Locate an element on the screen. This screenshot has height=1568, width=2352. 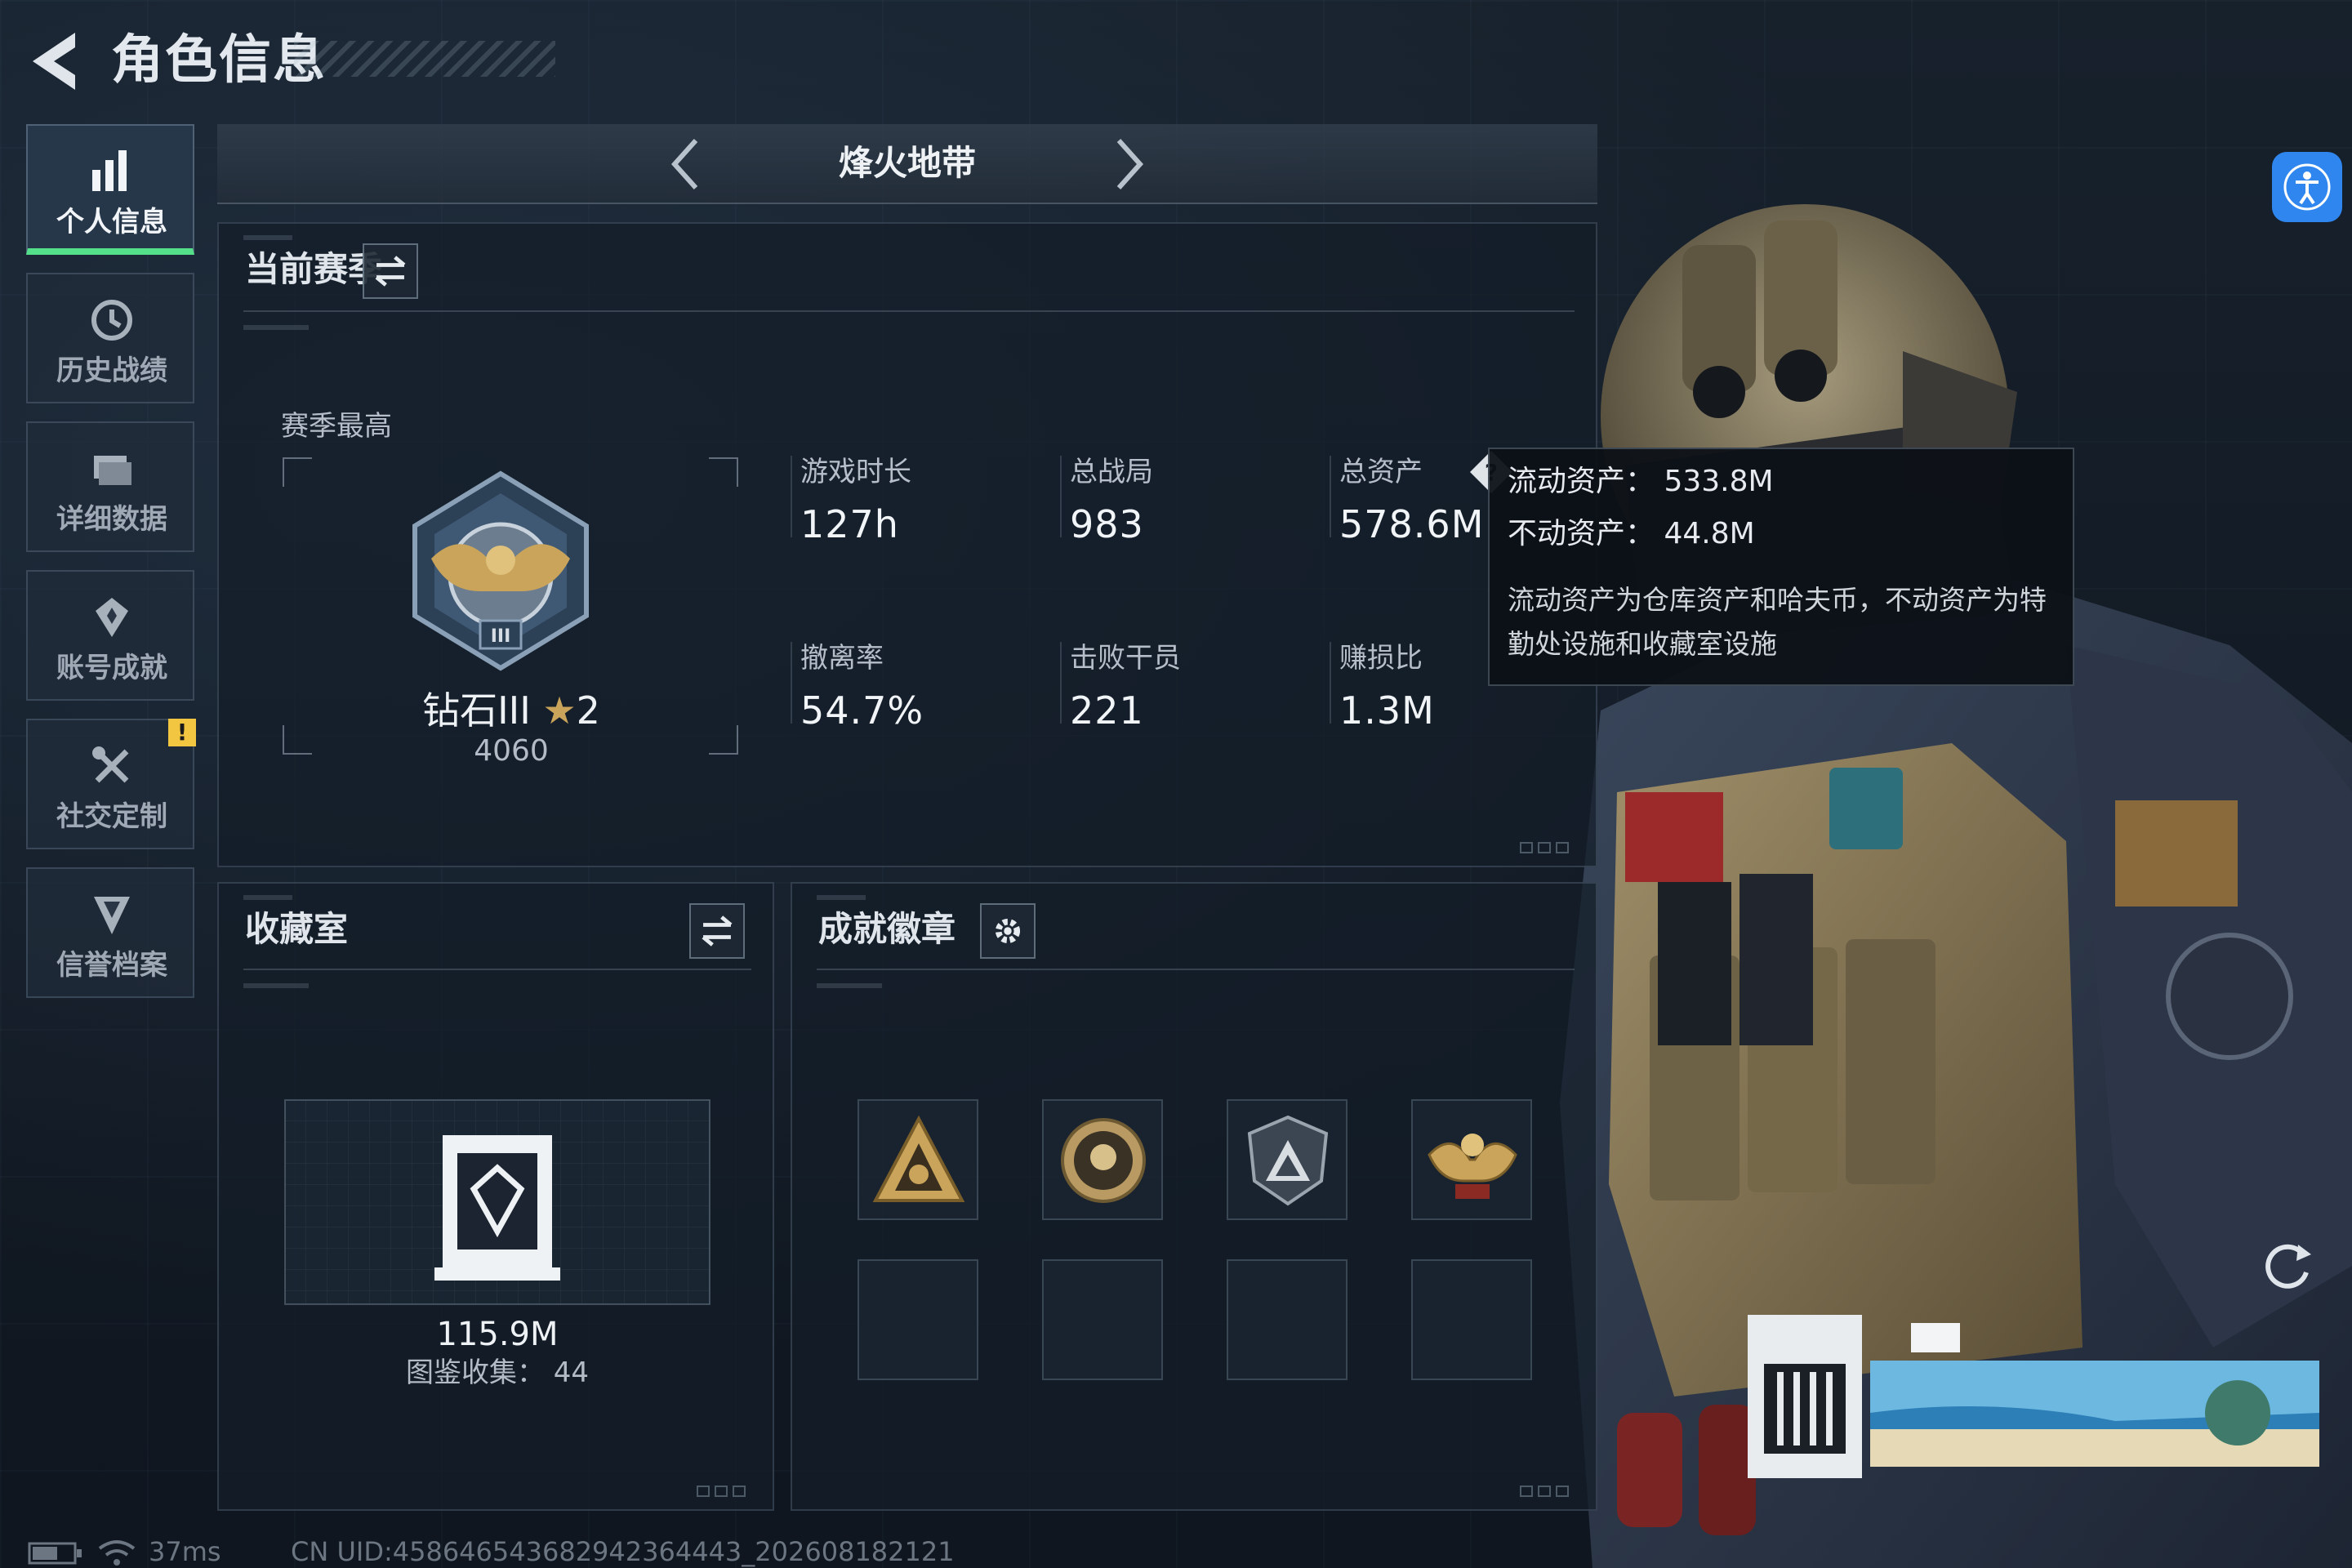
season-title: 当前赛季 is located at coordinates (314, 269).